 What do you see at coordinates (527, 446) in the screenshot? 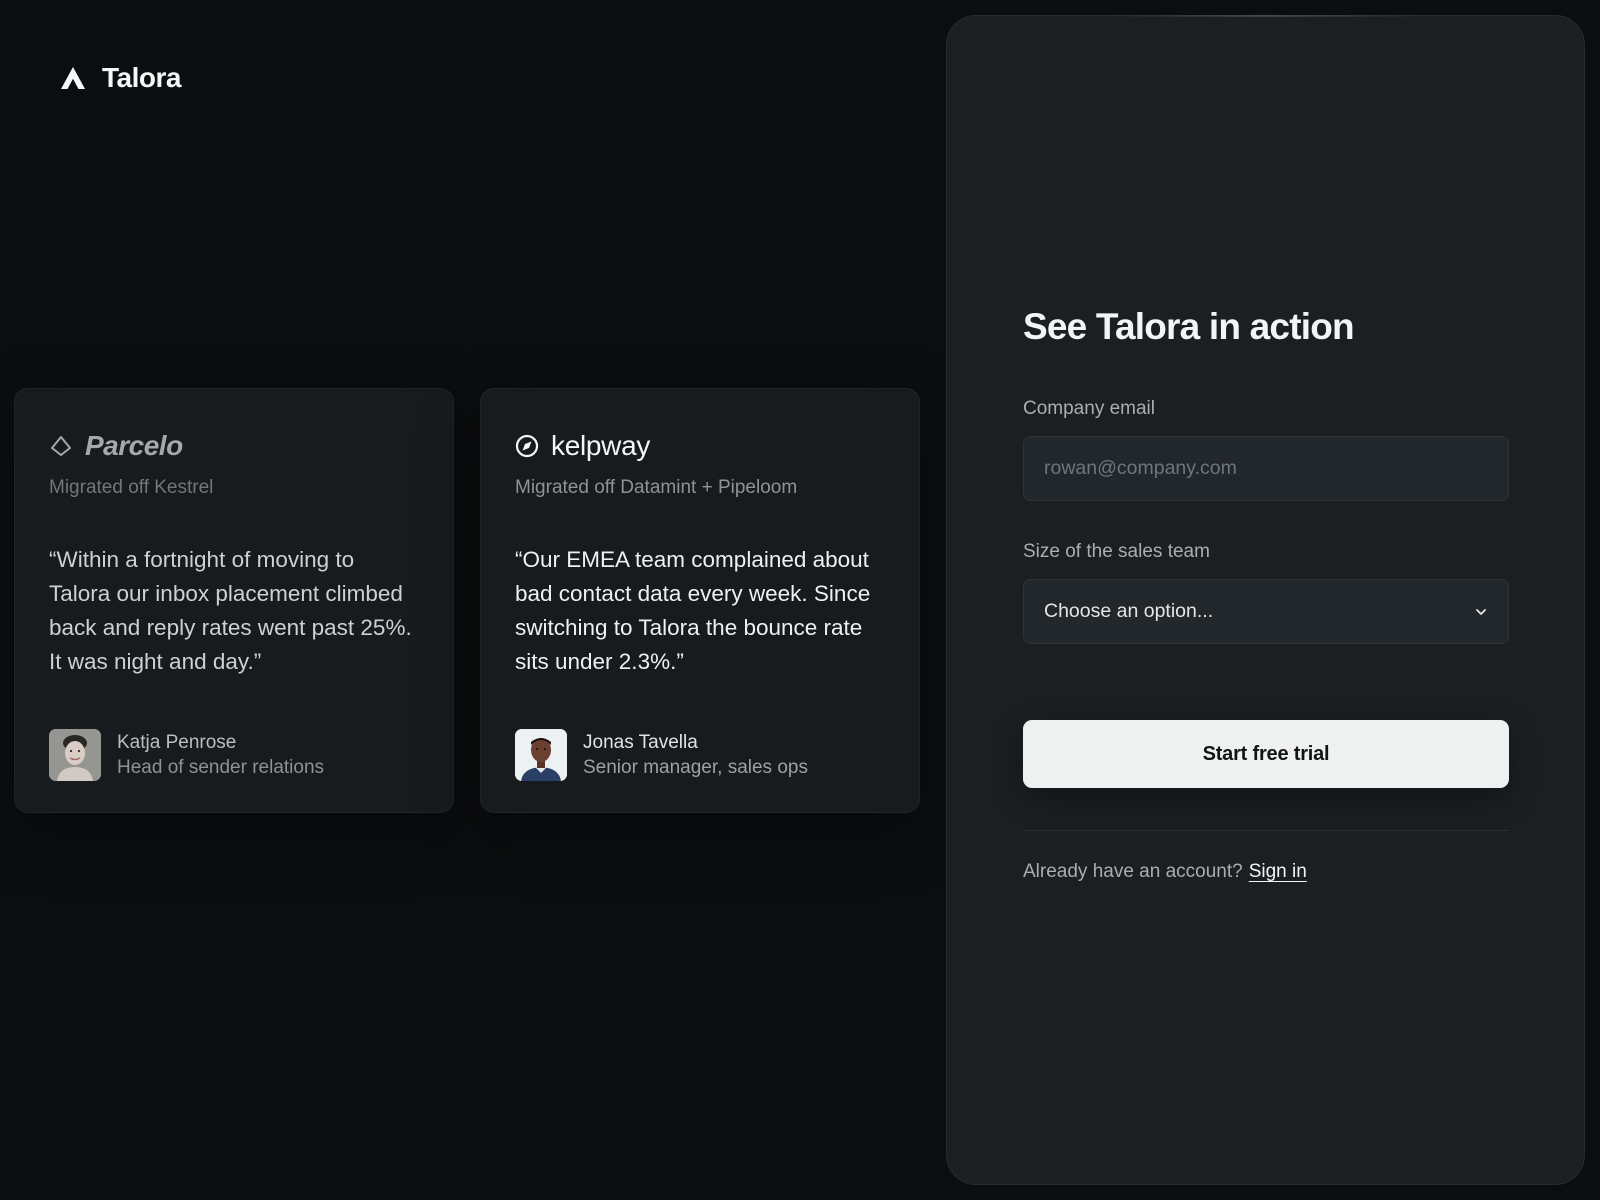
I see `compass-circle-icon` at bounding box center [527, 446].